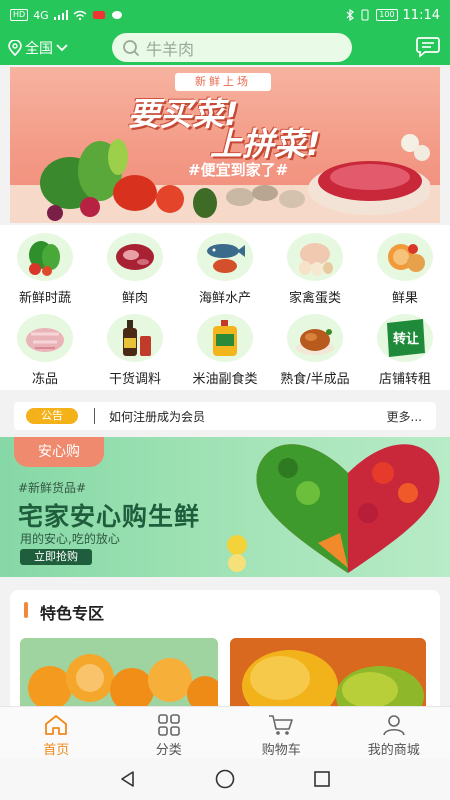 This screenshot has height=800, width=450. I want to click on lemon-illustration, so click(237, 553).